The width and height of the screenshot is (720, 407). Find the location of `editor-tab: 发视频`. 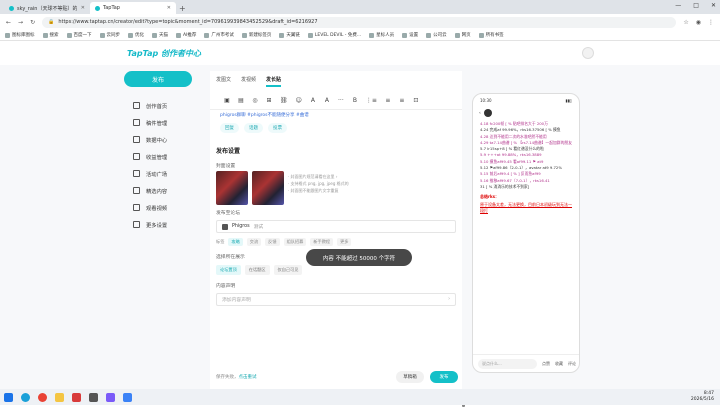

editor-tab: 发视频 is located at coordinates (248, 81).